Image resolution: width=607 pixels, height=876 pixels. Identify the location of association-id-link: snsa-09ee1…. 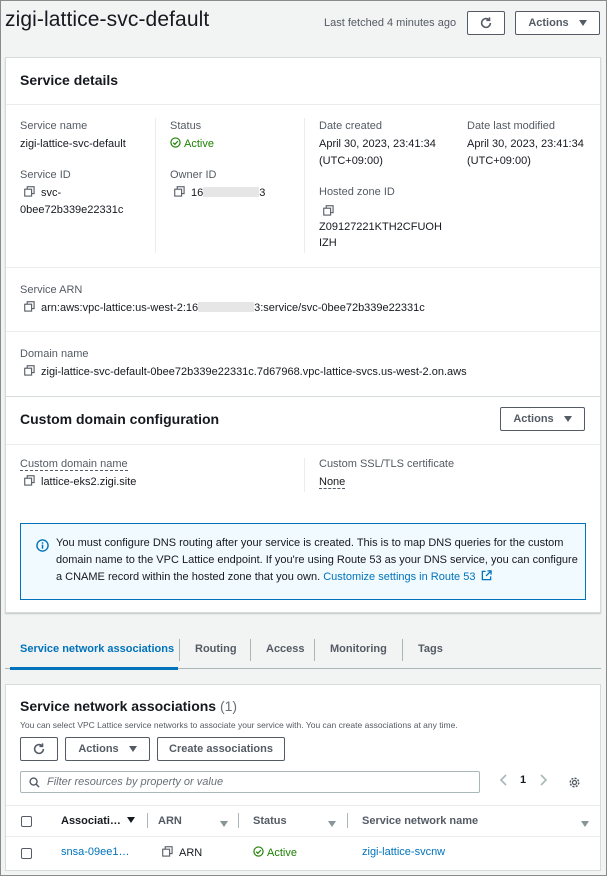
(95, 852).